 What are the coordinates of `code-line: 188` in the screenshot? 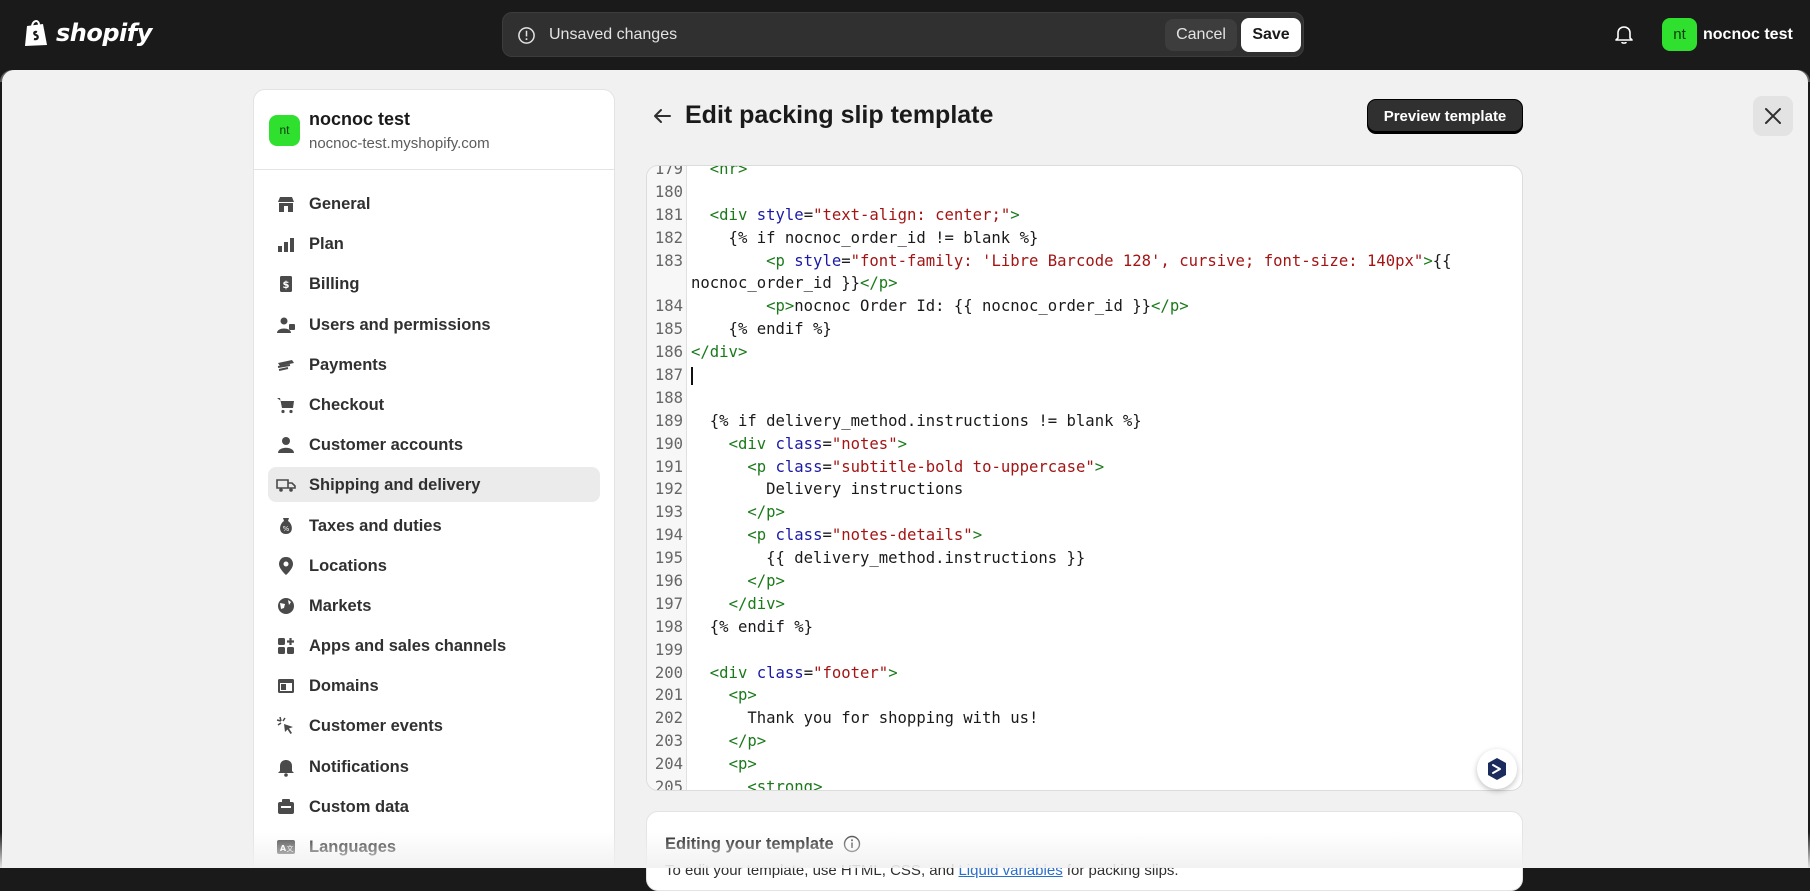 It's located at (1084, 398).